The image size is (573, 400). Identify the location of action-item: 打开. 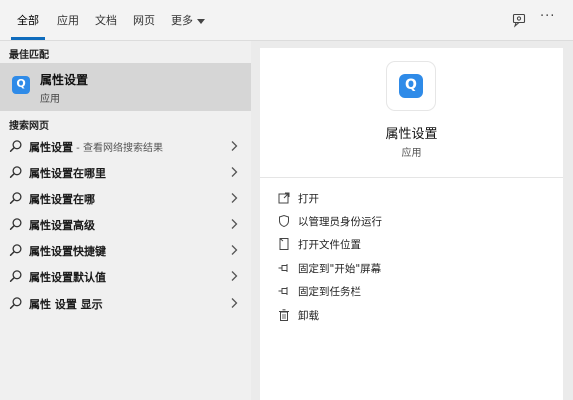
(411, 198).